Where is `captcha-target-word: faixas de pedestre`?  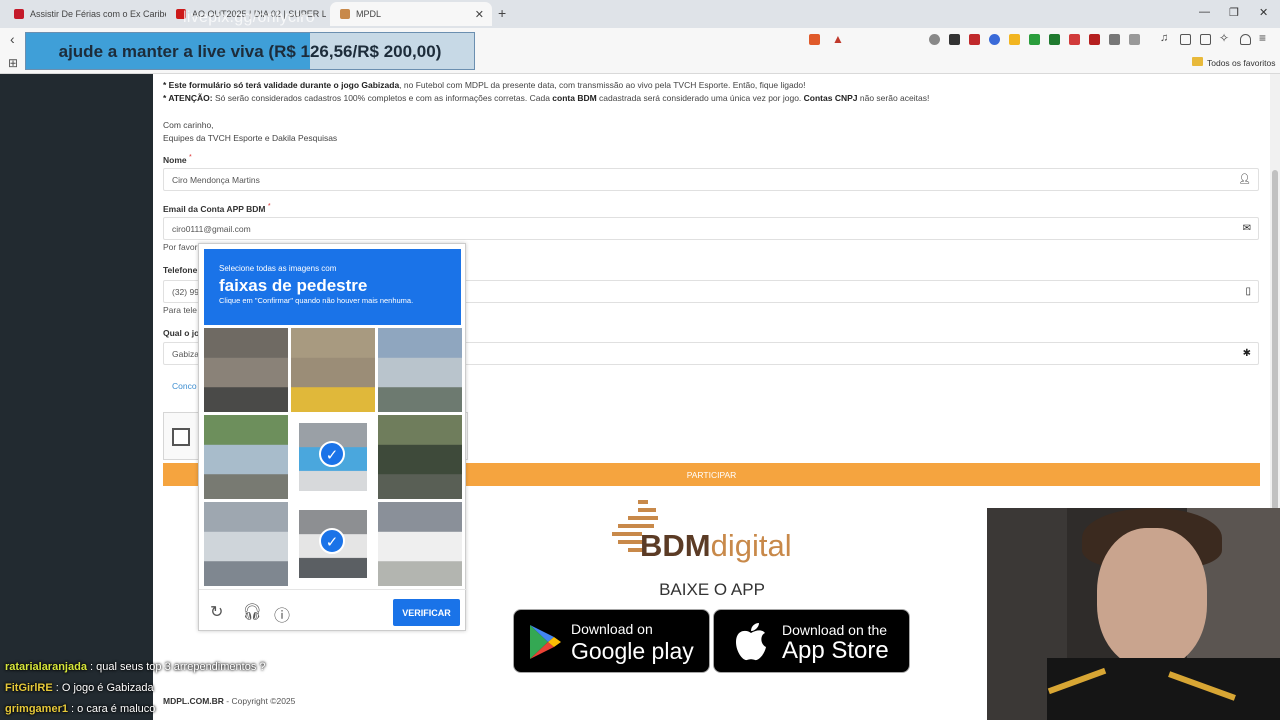 captcha-target-word: faixas de pedestre is located at coordinates (293, 285).